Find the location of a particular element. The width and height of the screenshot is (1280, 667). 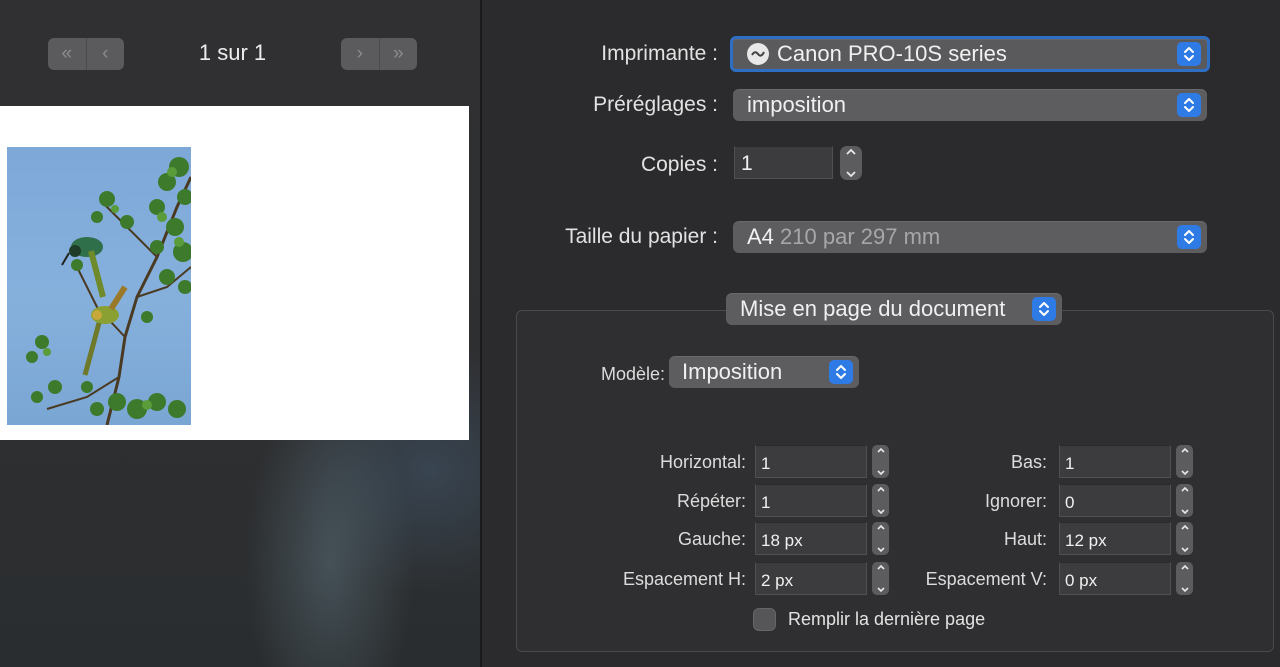

section-value: Mise en page du document is located at coordinates (873, 308).